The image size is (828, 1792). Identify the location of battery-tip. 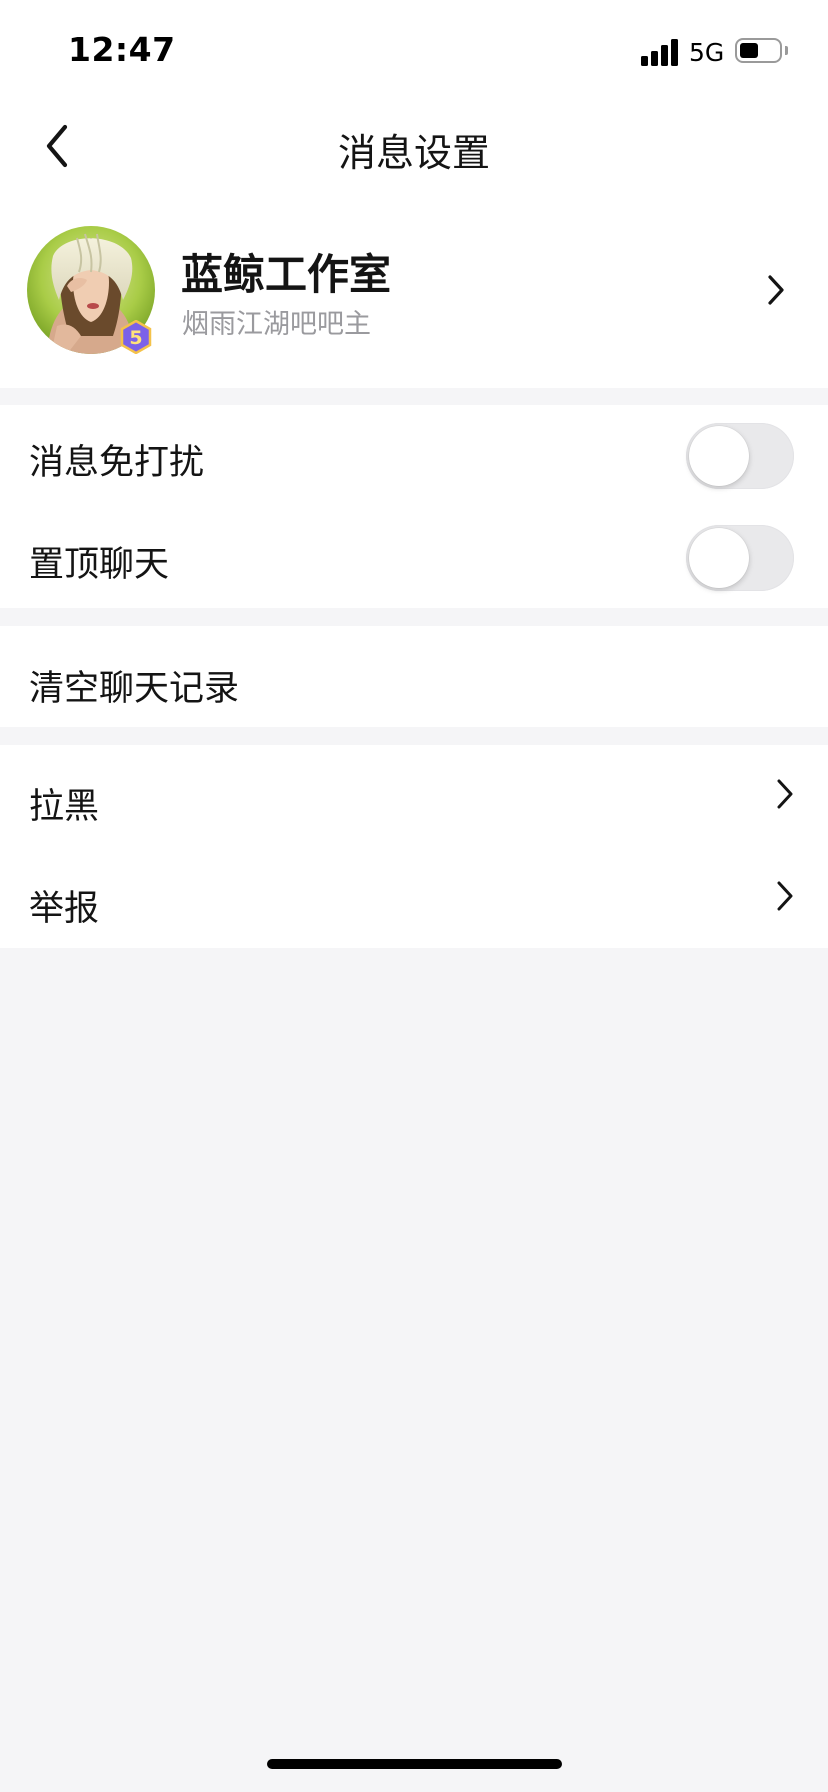
(786, 50).